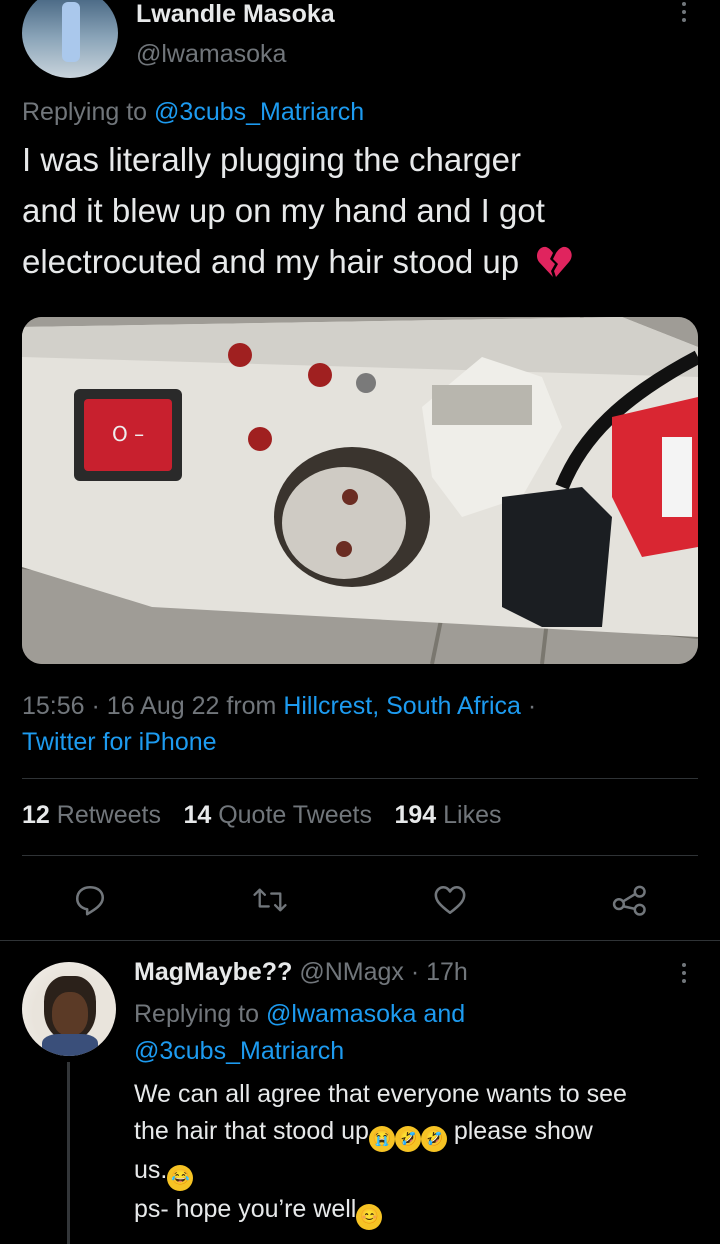  Describe the element at coordinates (402, 706) in the screenshot. I see `tweet-location: Hillcrest, South Africa` at that location.